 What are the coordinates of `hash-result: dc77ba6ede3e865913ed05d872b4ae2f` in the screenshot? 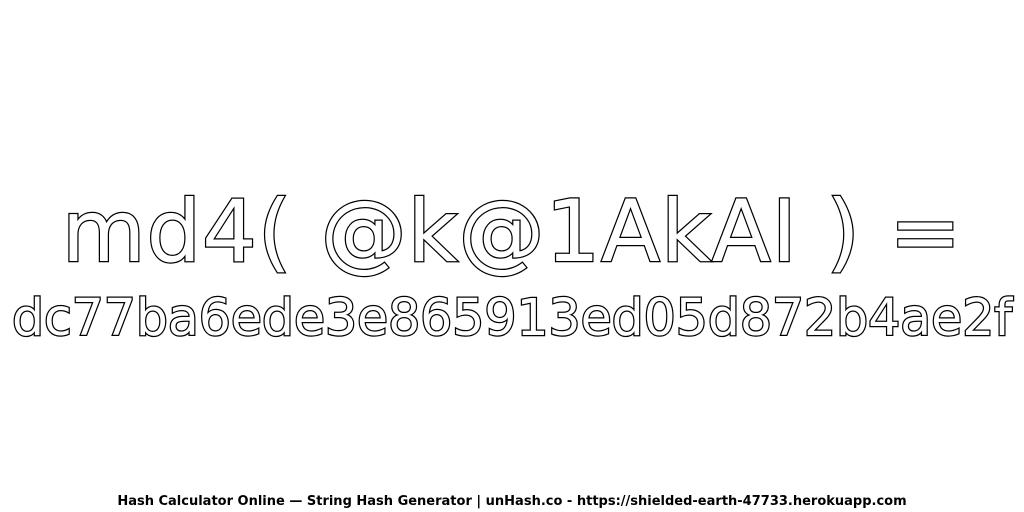 It's located at (512, 318).